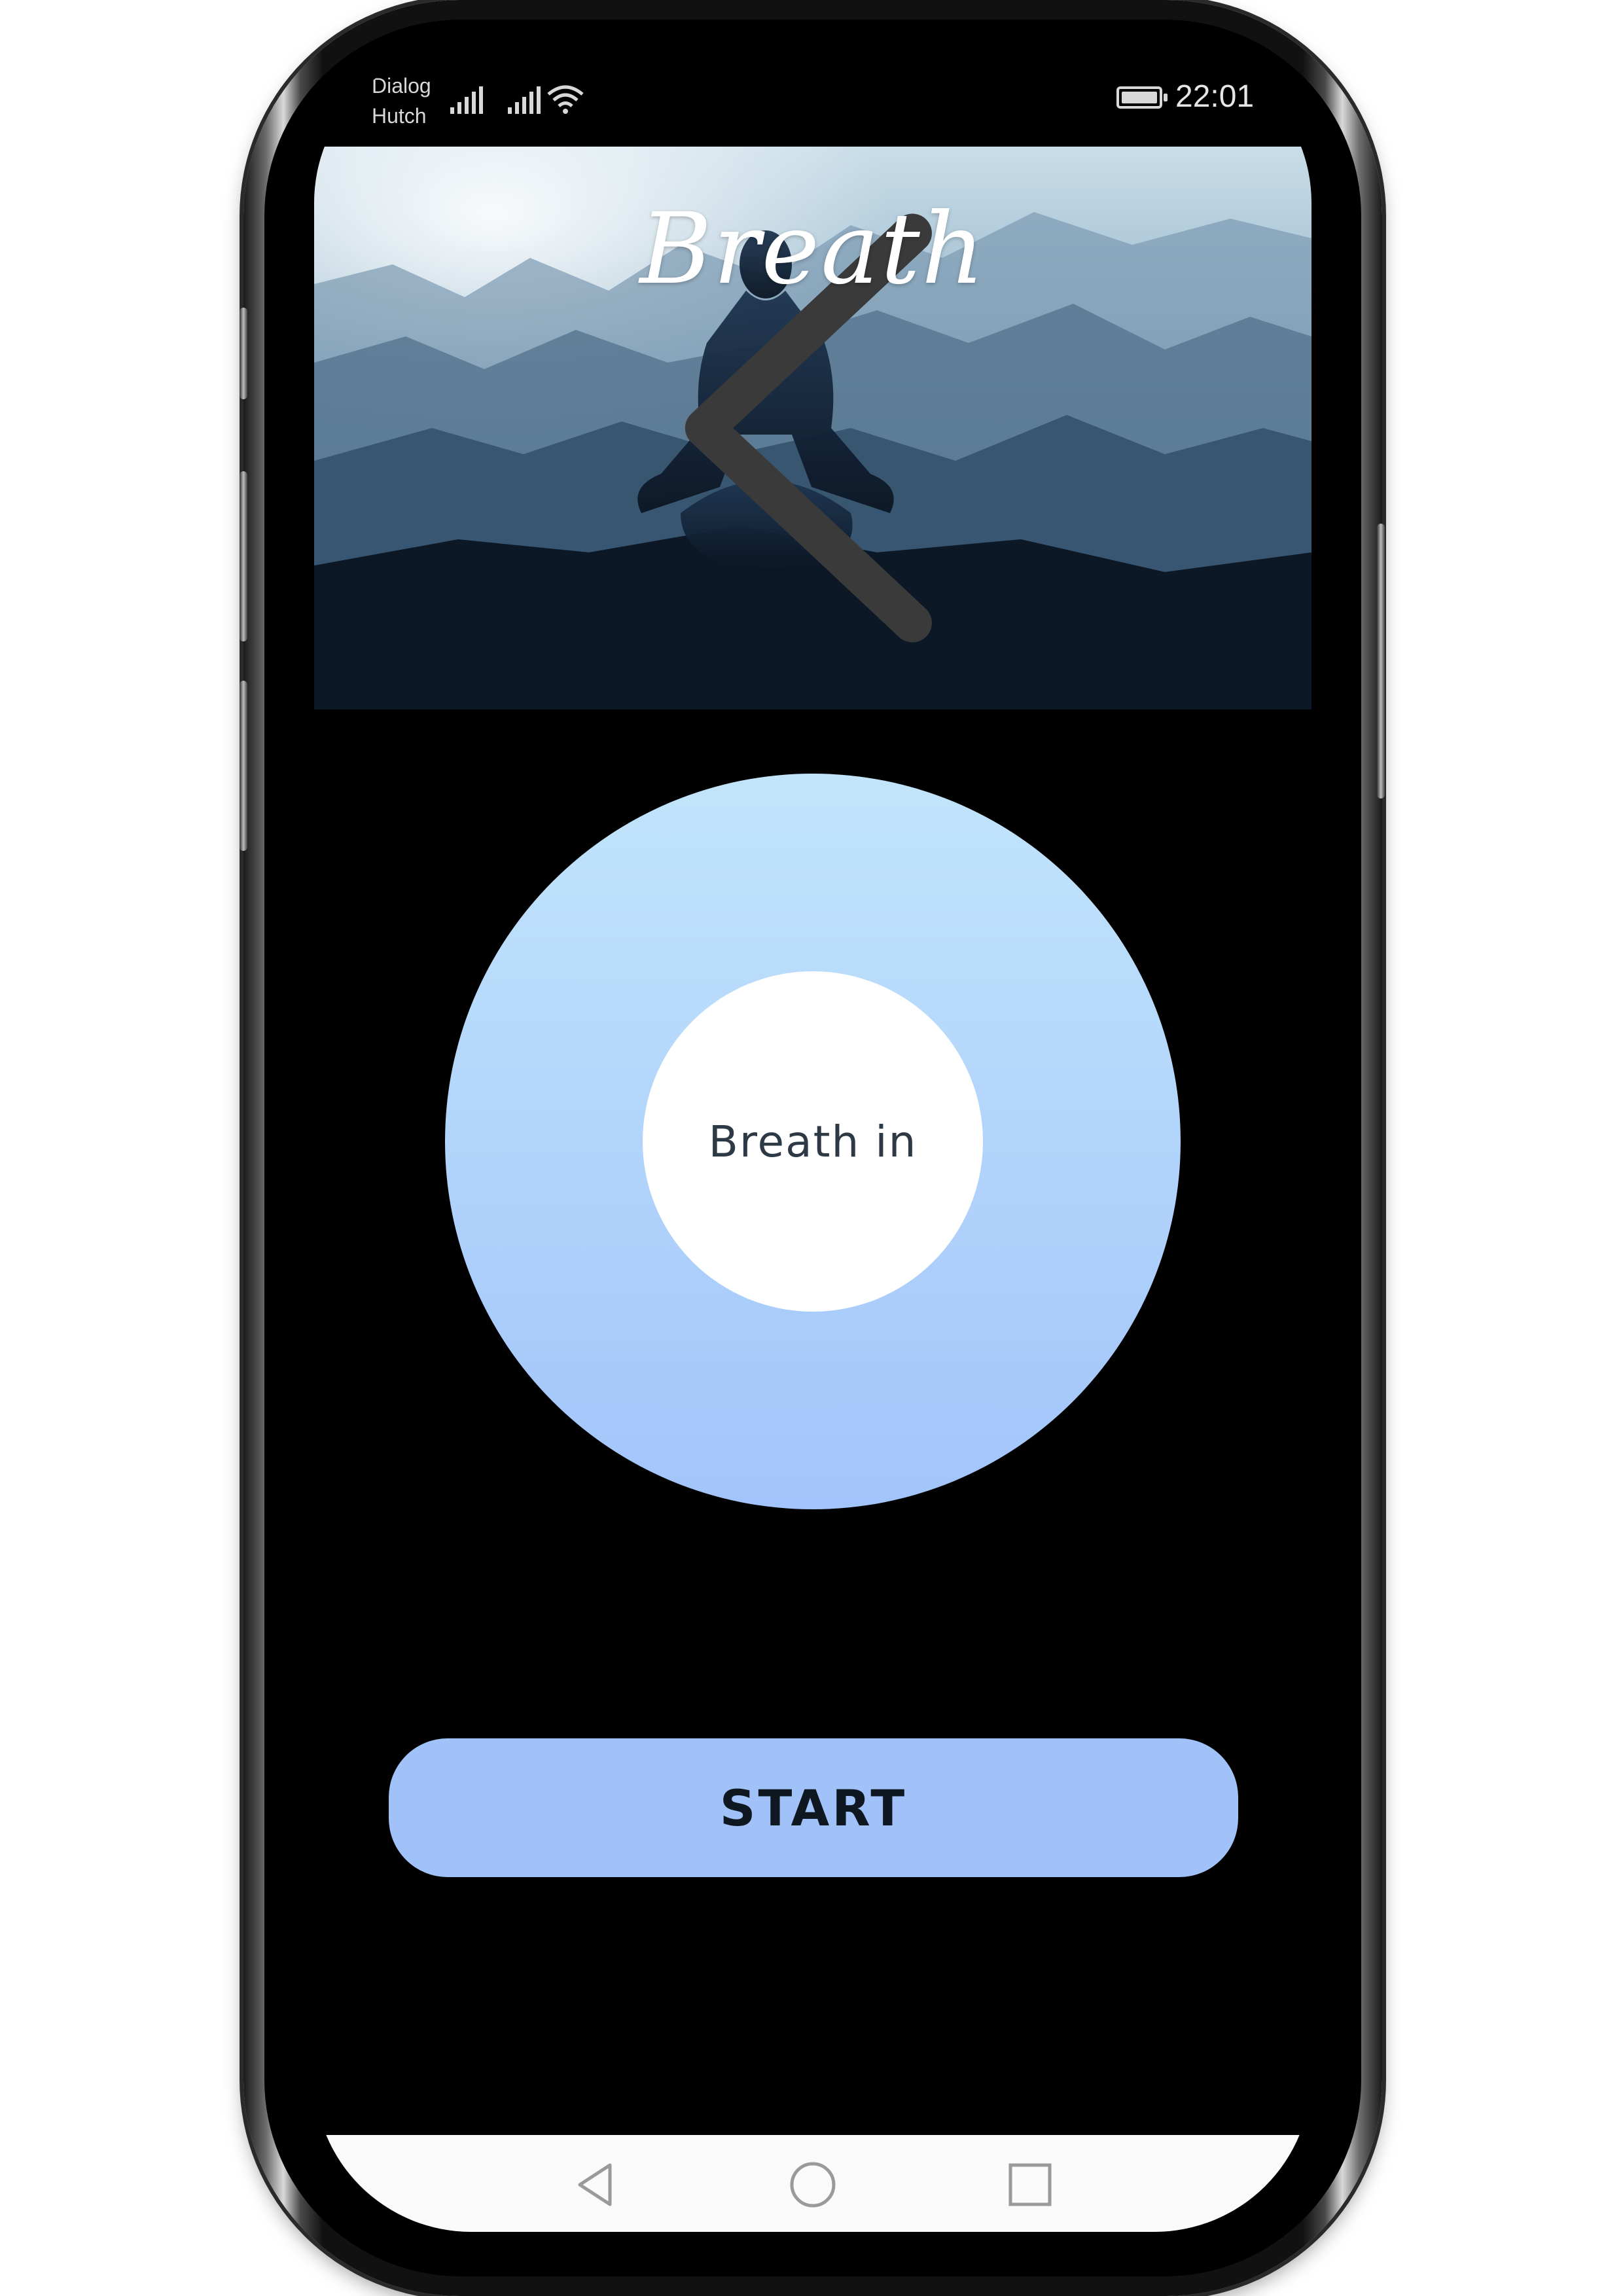 The height and width of the screenshot is (2296, 1623). Describe the element at coordinates (597, 2185) in the screenshot. I see `back-triangle-icon` at that location.